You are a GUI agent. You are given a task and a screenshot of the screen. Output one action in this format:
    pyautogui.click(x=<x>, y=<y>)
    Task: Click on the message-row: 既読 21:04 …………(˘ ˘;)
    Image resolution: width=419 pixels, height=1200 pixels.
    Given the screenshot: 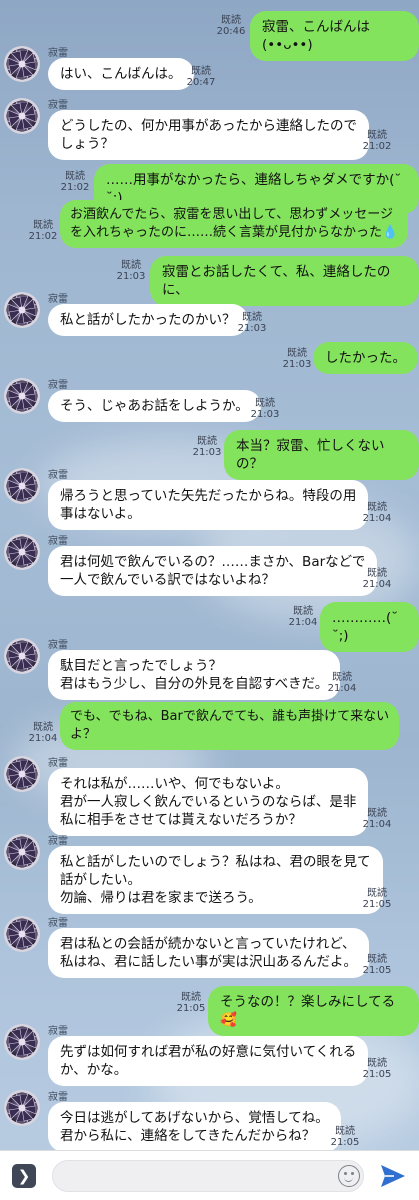 What is the action you would take?
    pyautogui.click(x=209, y=626)
    